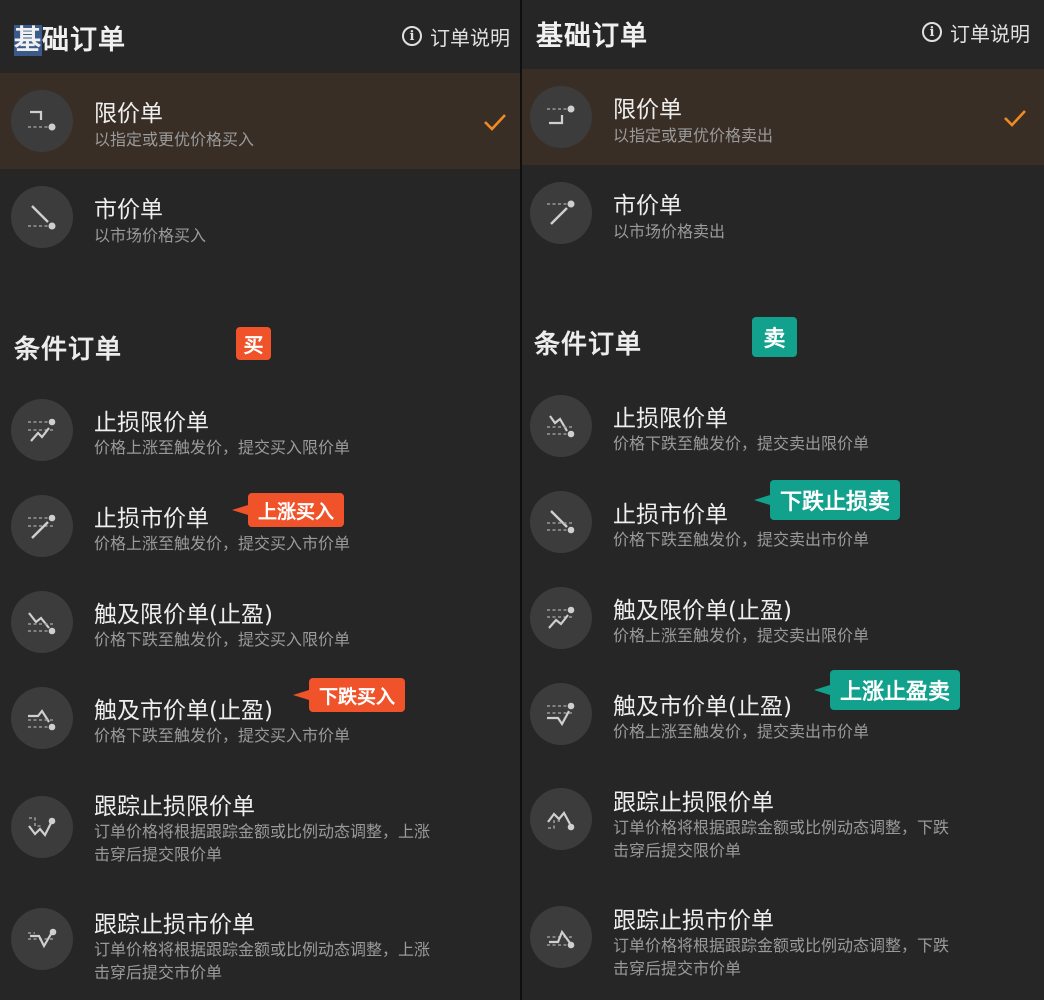 This screenshot has height=1000, width=1044. What do you see at coordinates (260, 432) in the screenshot?
I see `order-type-stop-limit: 止损限价单 价格上涨至触发价，提交买入限价单` at bounding box center [260, 432].